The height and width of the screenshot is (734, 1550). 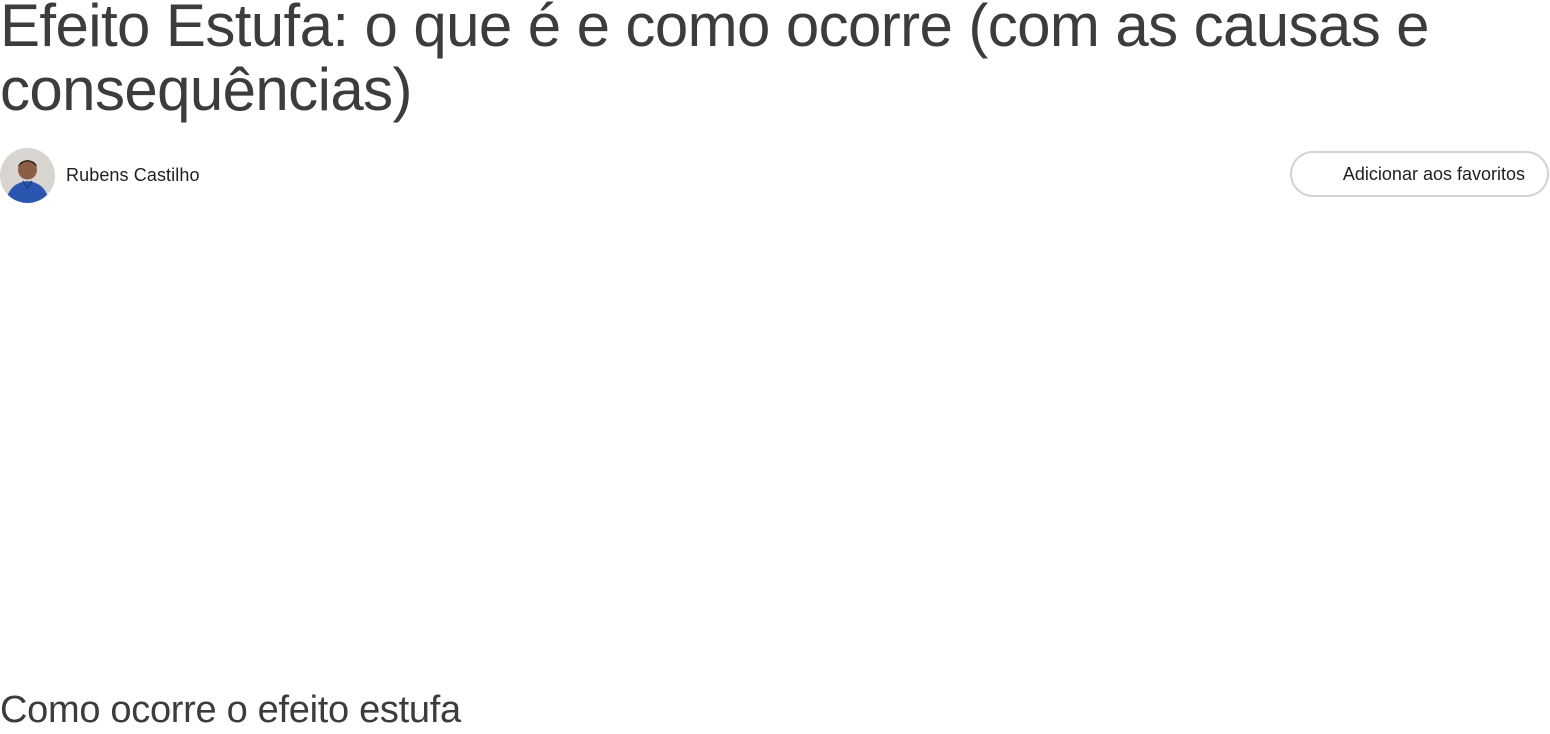 I want to click on author-bar: Rubens Castilho Adicionar aos favoritos, so click(x=775, y=175).